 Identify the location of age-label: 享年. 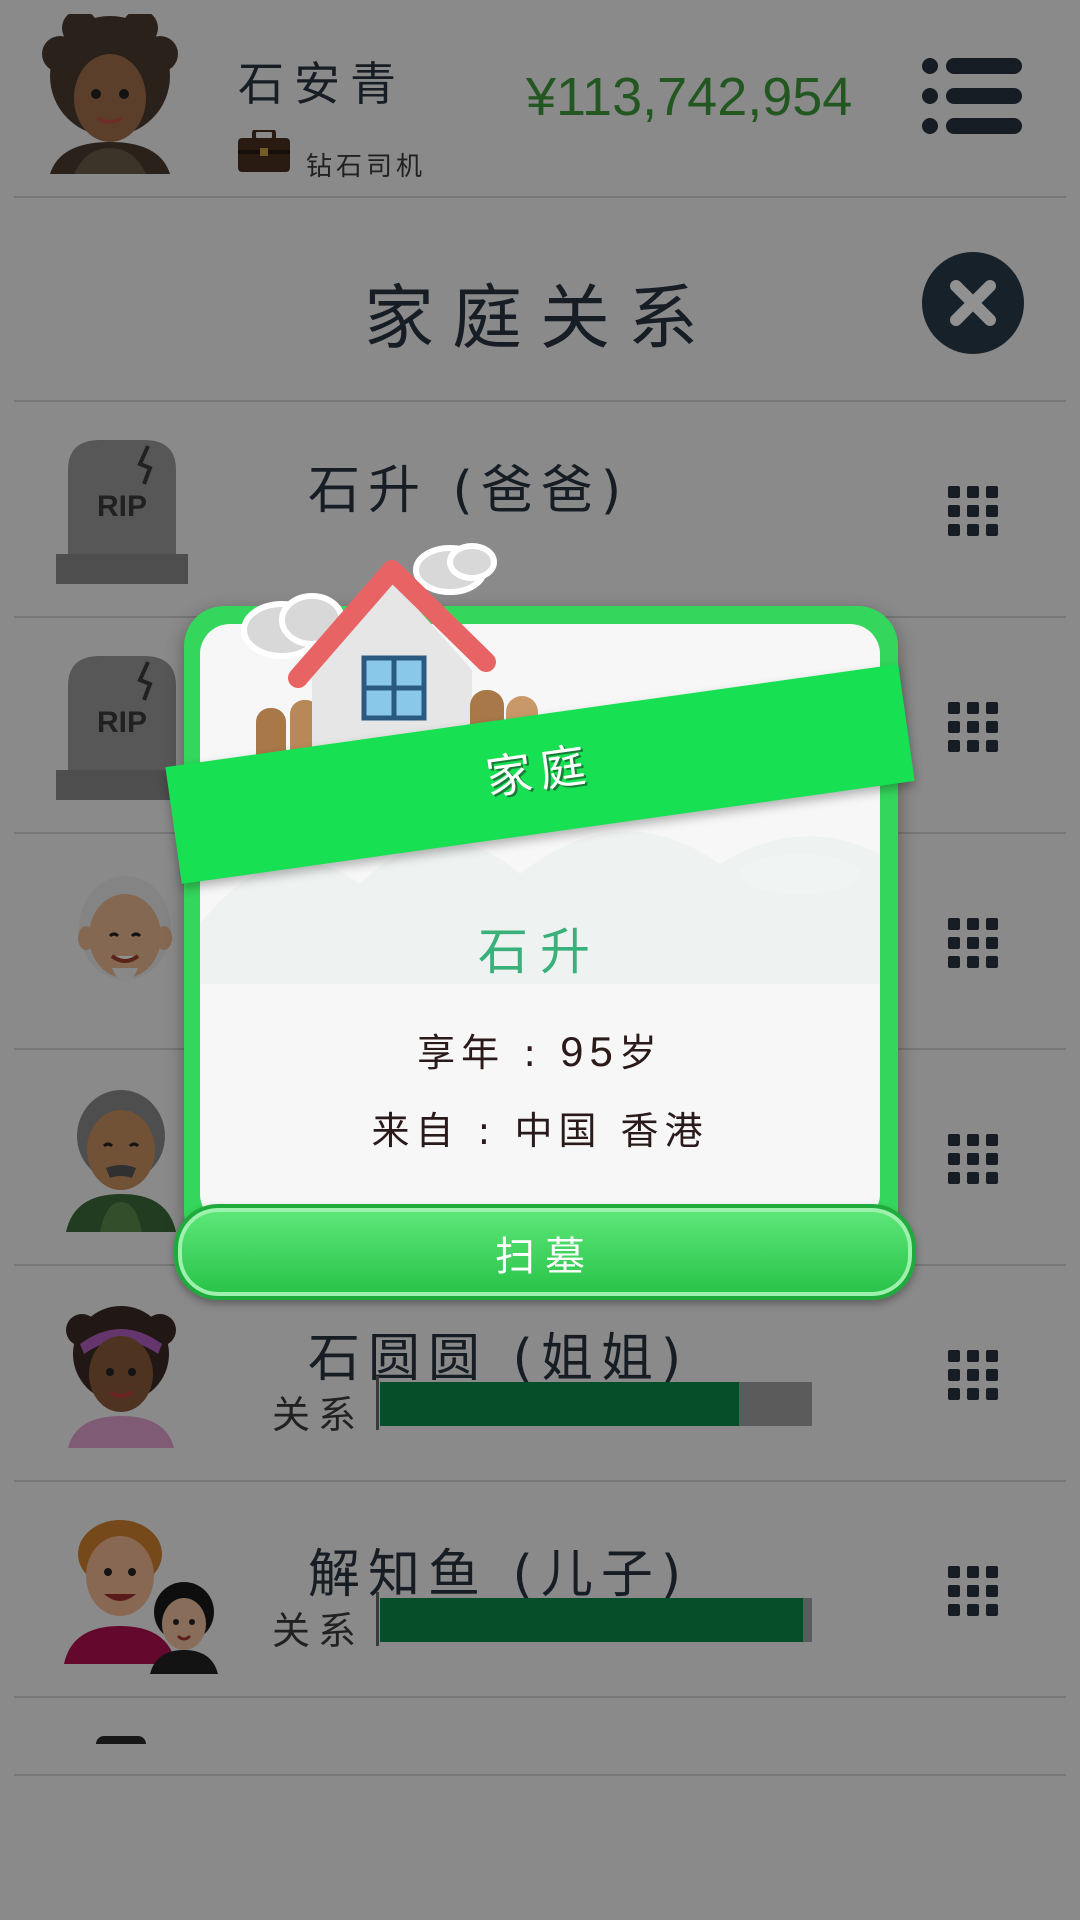
(461, 1053).